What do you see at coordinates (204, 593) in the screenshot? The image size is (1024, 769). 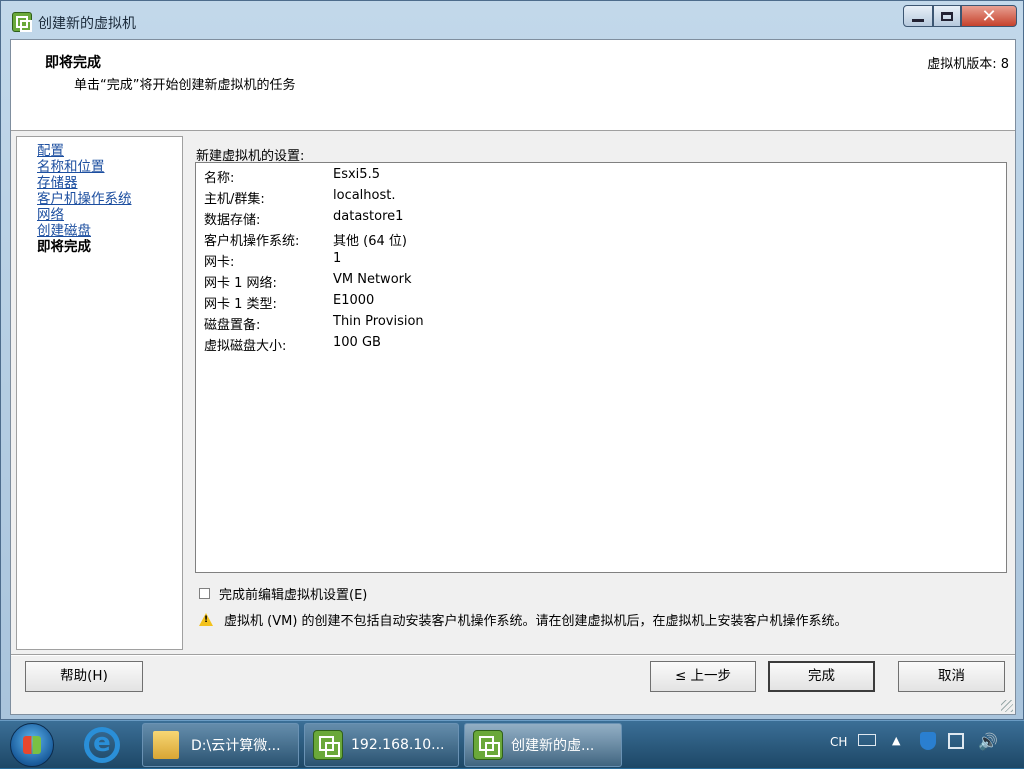 I see `edit-settings-checkbox` at bounding box center [204, 593].